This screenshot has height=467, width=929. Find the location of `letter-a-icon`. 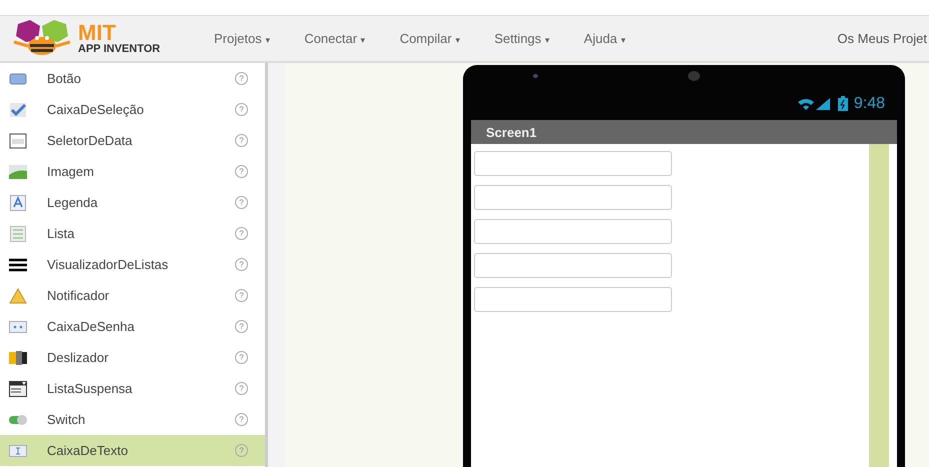

letter-a-icon is located at coordinates (18, 202).